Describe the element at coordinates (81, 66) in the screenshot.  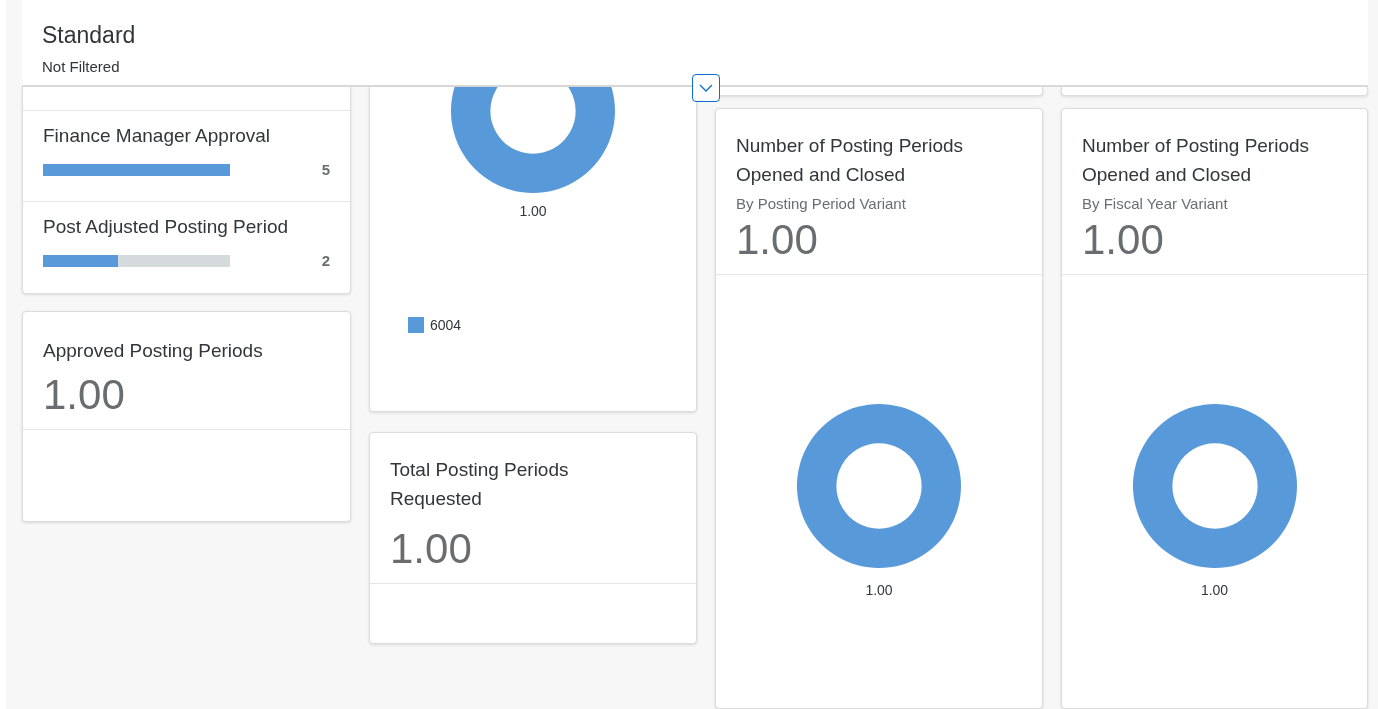
I see `filter-status: Not Filtered` at that location.